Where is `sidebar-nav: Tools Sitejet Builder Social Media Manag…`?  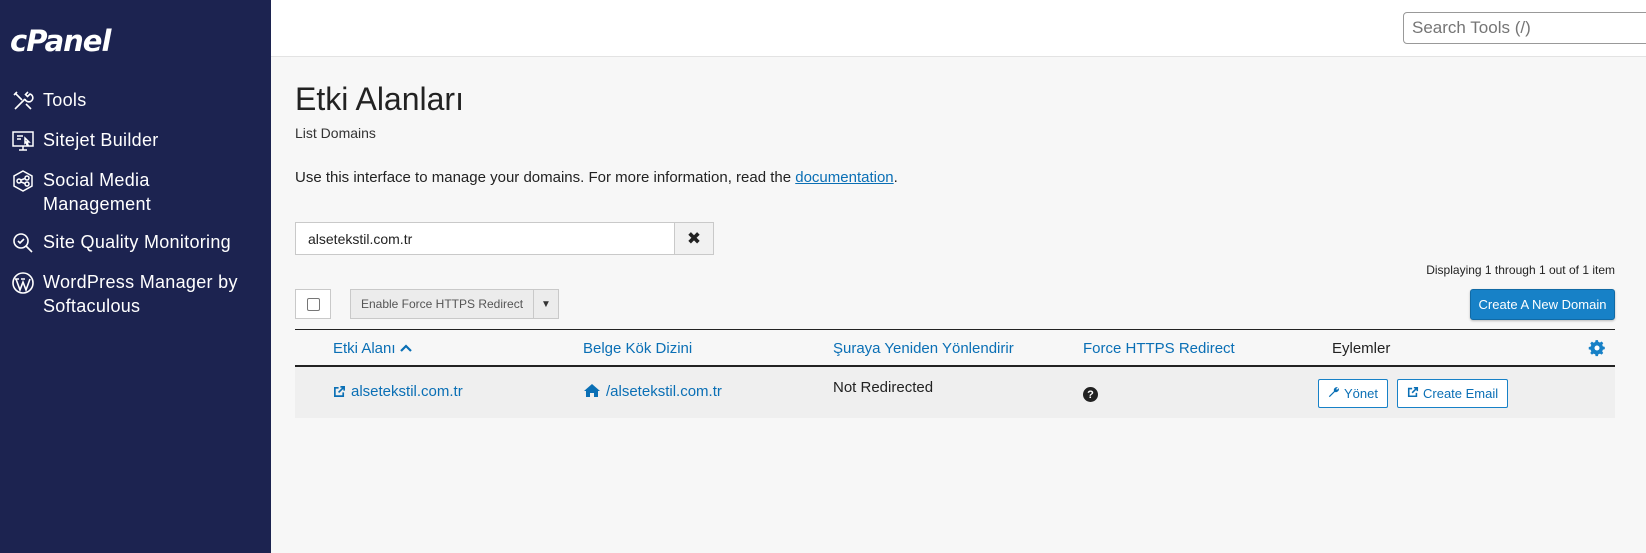 sidebar-nav: Tools Sitejet Builder Social Media Manag… is located at coordinates (135, 210).